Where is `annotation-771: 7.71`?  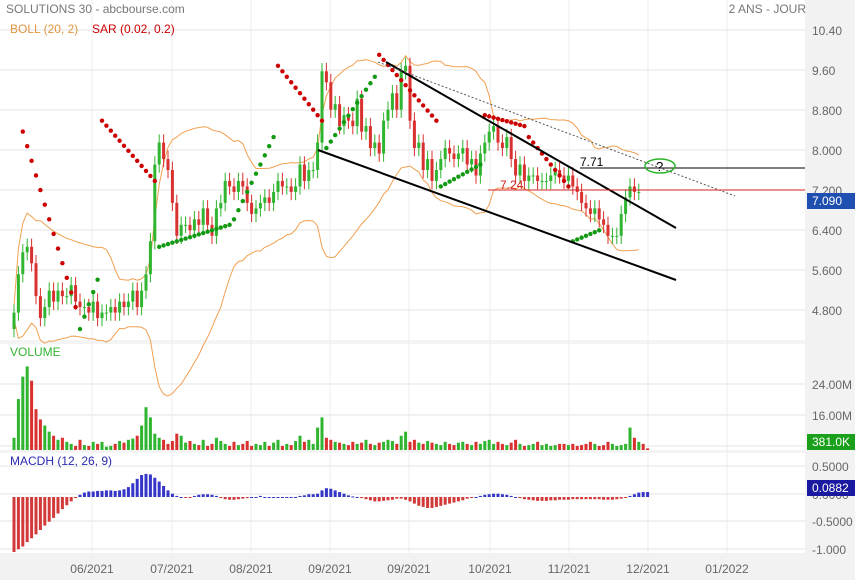
annotation-771: 7.71 is located at coordinates (592, 162).